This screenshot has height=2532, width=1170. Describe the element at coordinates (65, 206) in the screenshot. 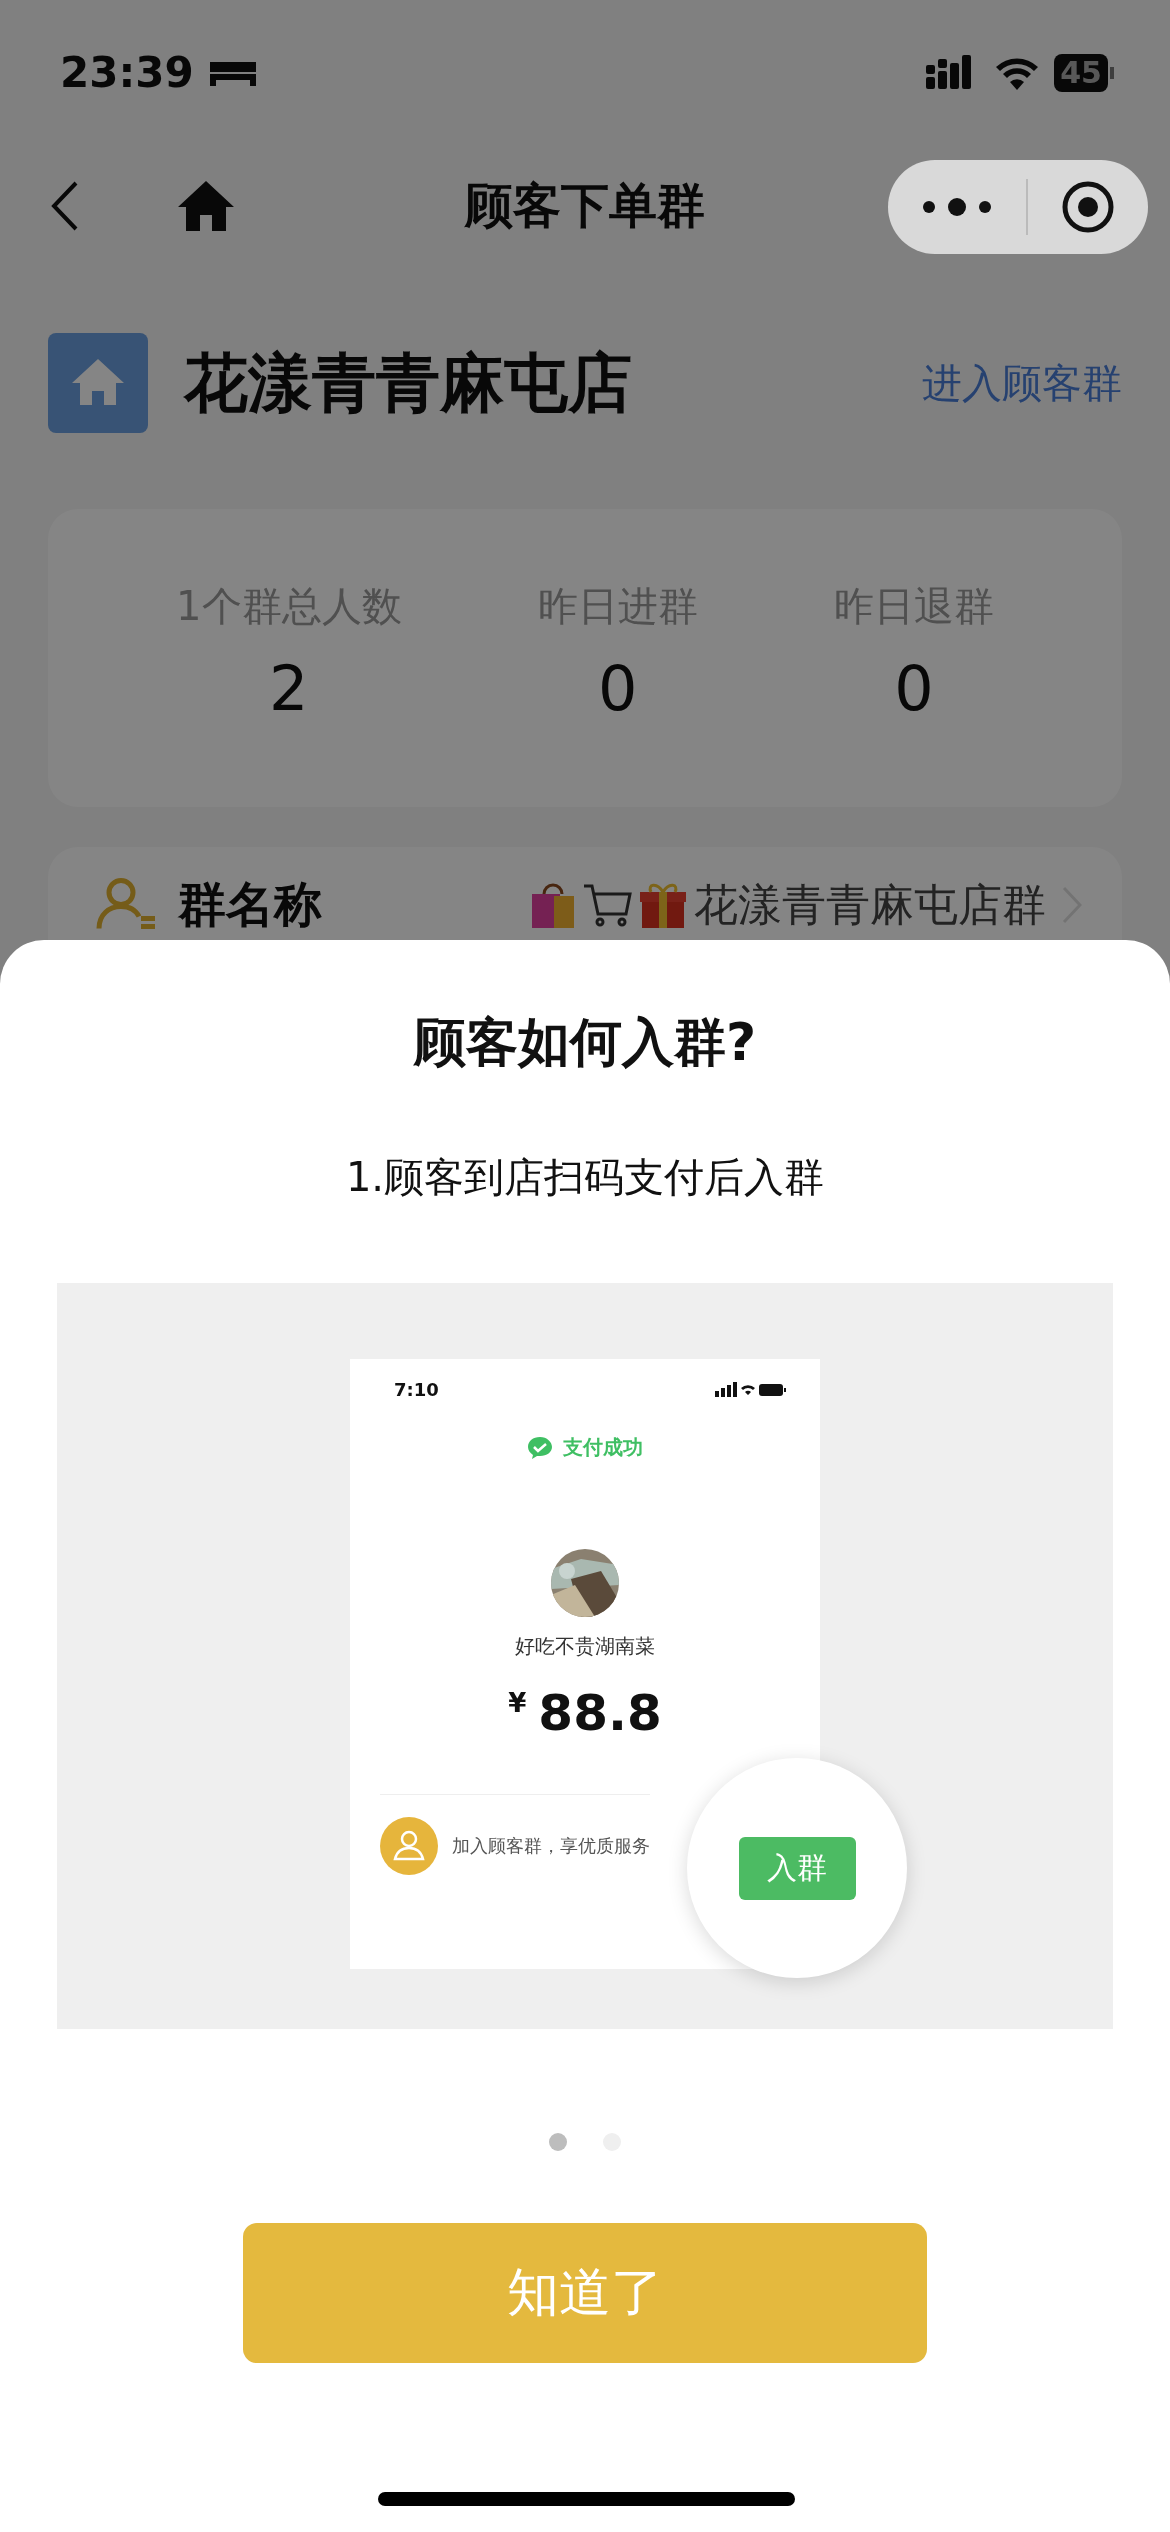

I see `back-icon` at that location.